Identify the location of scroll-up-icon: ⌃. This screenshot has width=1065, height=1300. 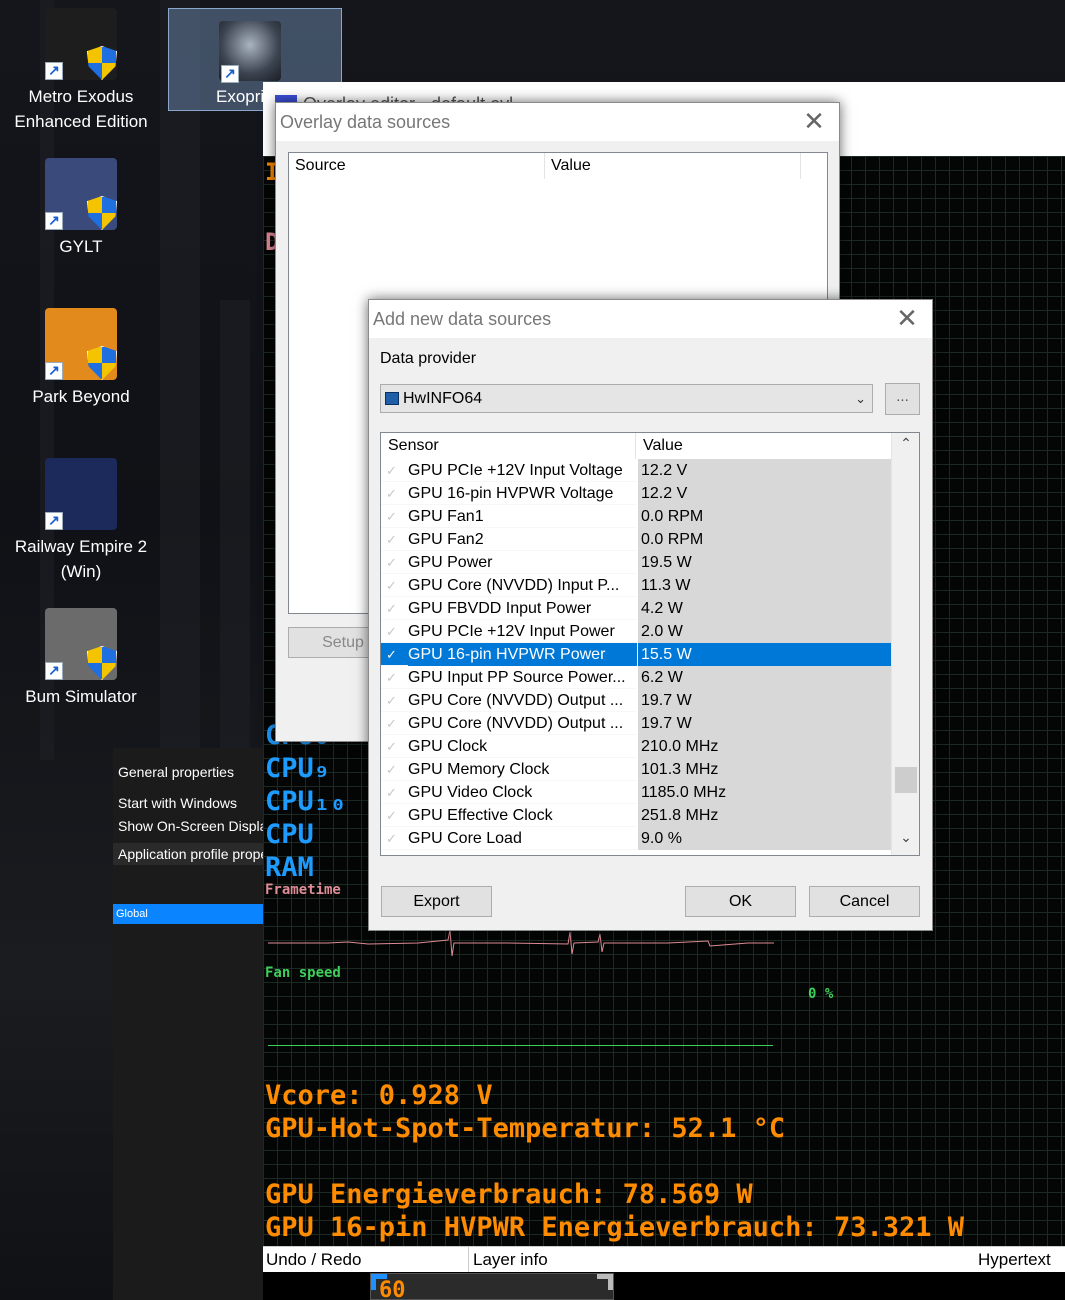
(905, 447).